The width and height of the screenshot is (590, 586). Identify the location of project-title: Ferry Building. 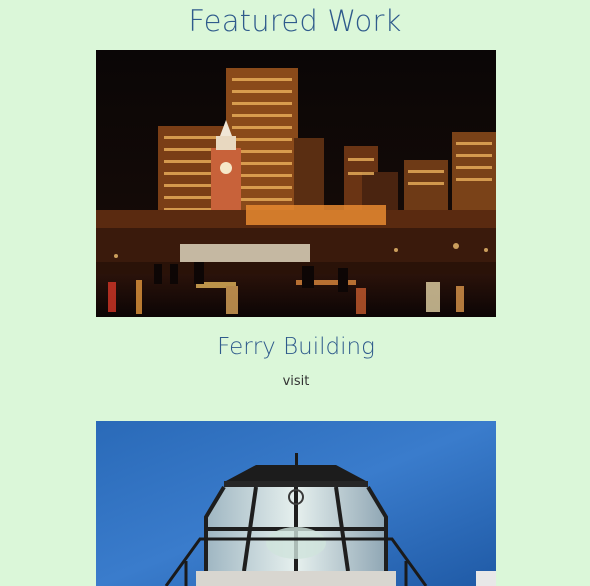
(296, 347).